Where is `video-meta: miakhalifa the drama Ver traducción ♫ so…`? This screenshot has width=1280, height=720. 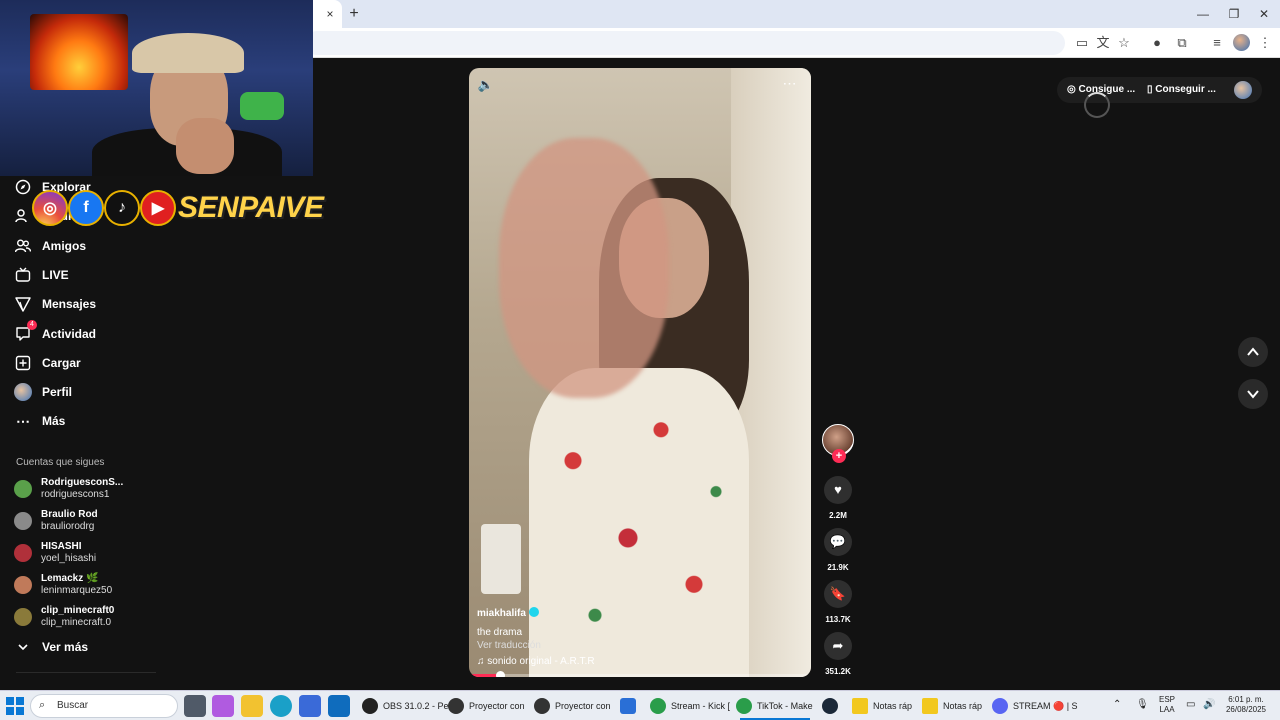 video-meta: miakhalifa the drama Ver traducción ♫ so… is located at coordinates (637, 635).